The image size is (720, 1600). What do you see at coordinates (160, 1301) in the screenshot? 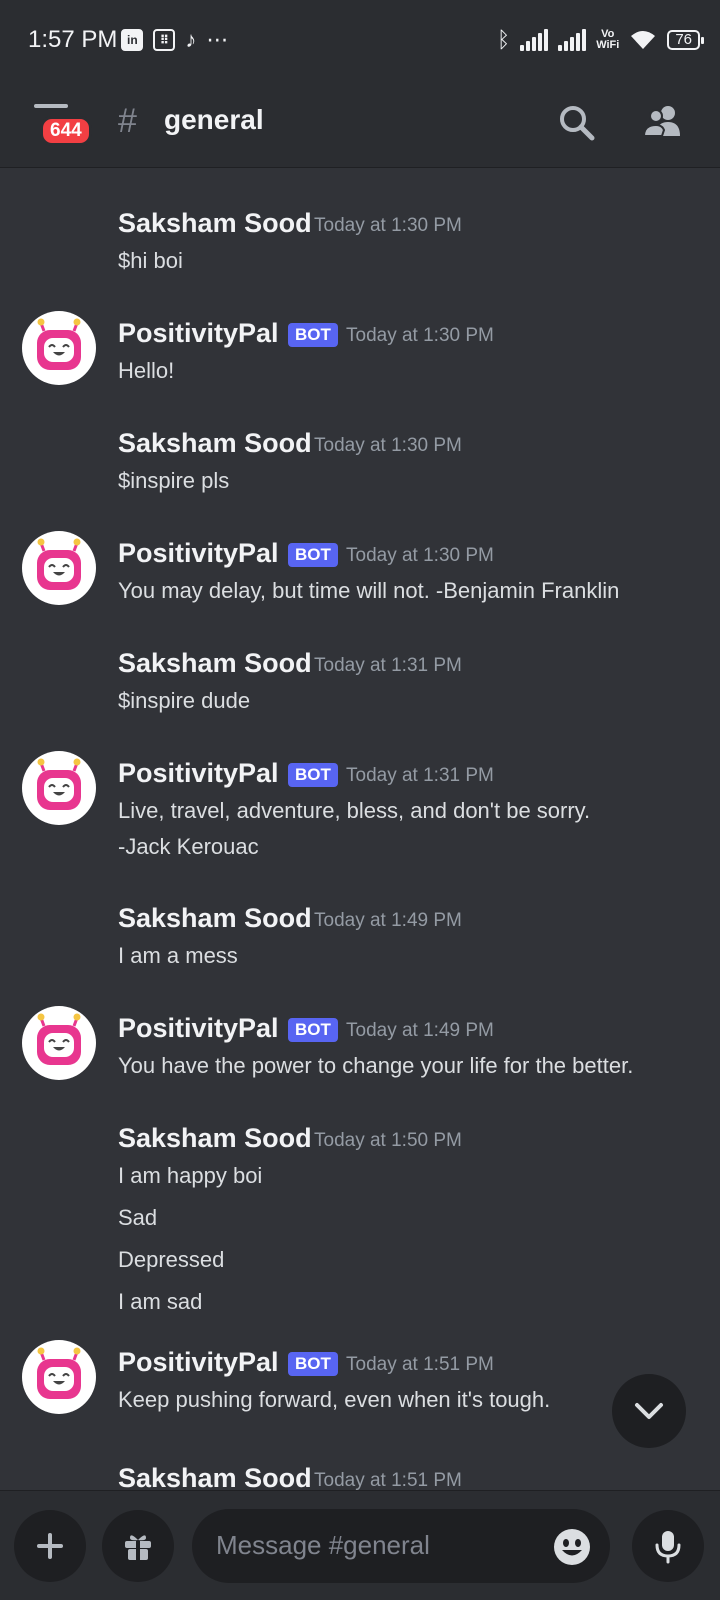
I see `message-text: I am sad` at bounding box center [160, 1301].